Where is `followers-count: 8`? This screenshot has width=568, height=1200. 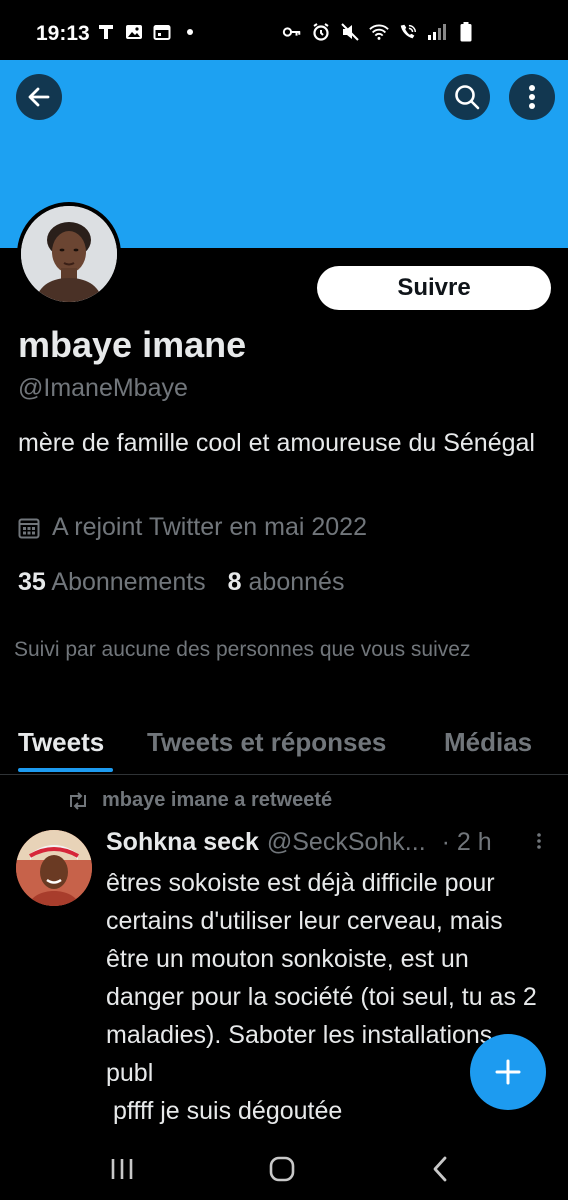 followers-count: 8 is located at coordinates (234, 582).